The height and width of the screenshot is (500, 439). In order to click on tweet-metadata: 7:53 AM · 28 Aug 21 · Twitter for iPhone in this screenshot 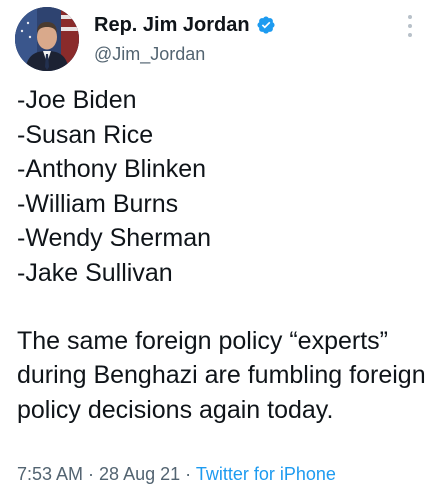, I will do `click(176, 474)`.